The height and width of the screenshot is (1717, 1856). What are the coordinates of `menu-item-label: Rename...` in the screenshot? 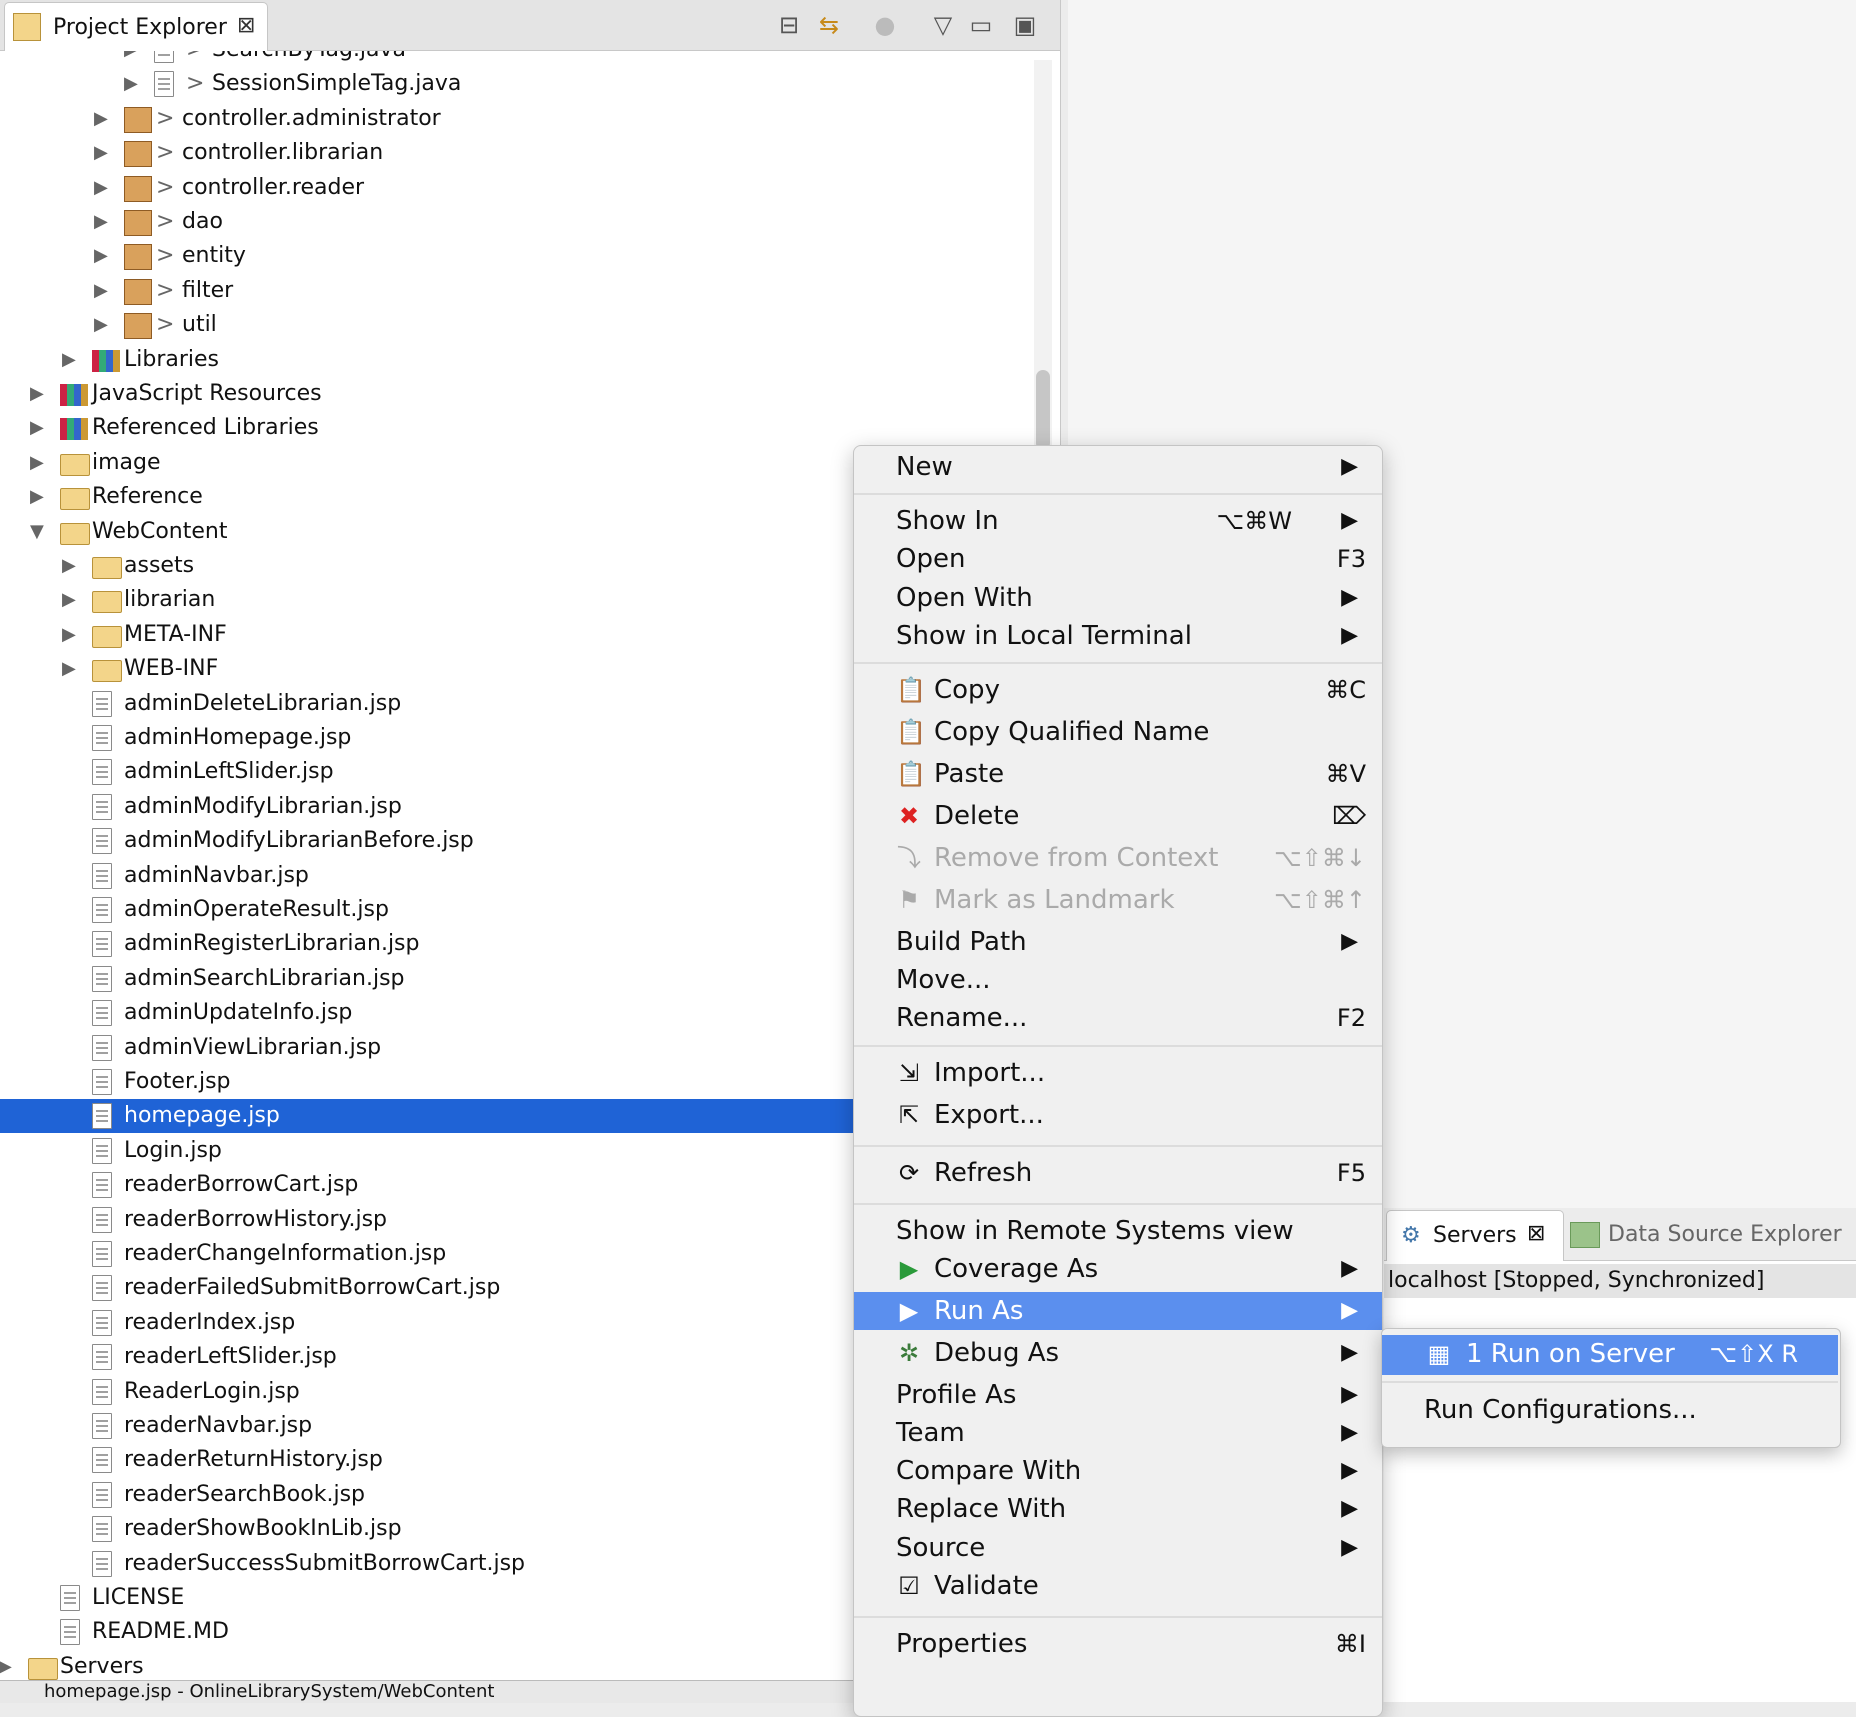 It's located at (962, 1018).